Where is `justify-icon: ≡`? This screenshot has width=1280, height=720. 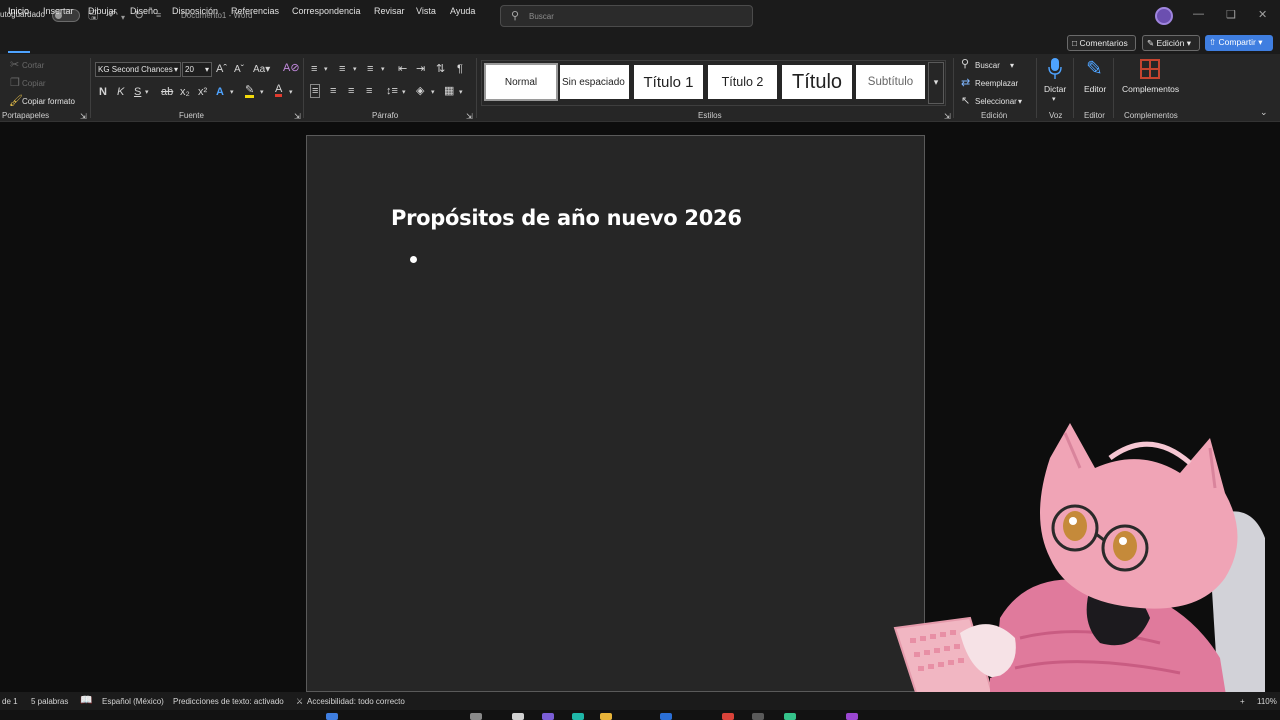
justify-icon: ≡ is located at coordinates (369, 91).